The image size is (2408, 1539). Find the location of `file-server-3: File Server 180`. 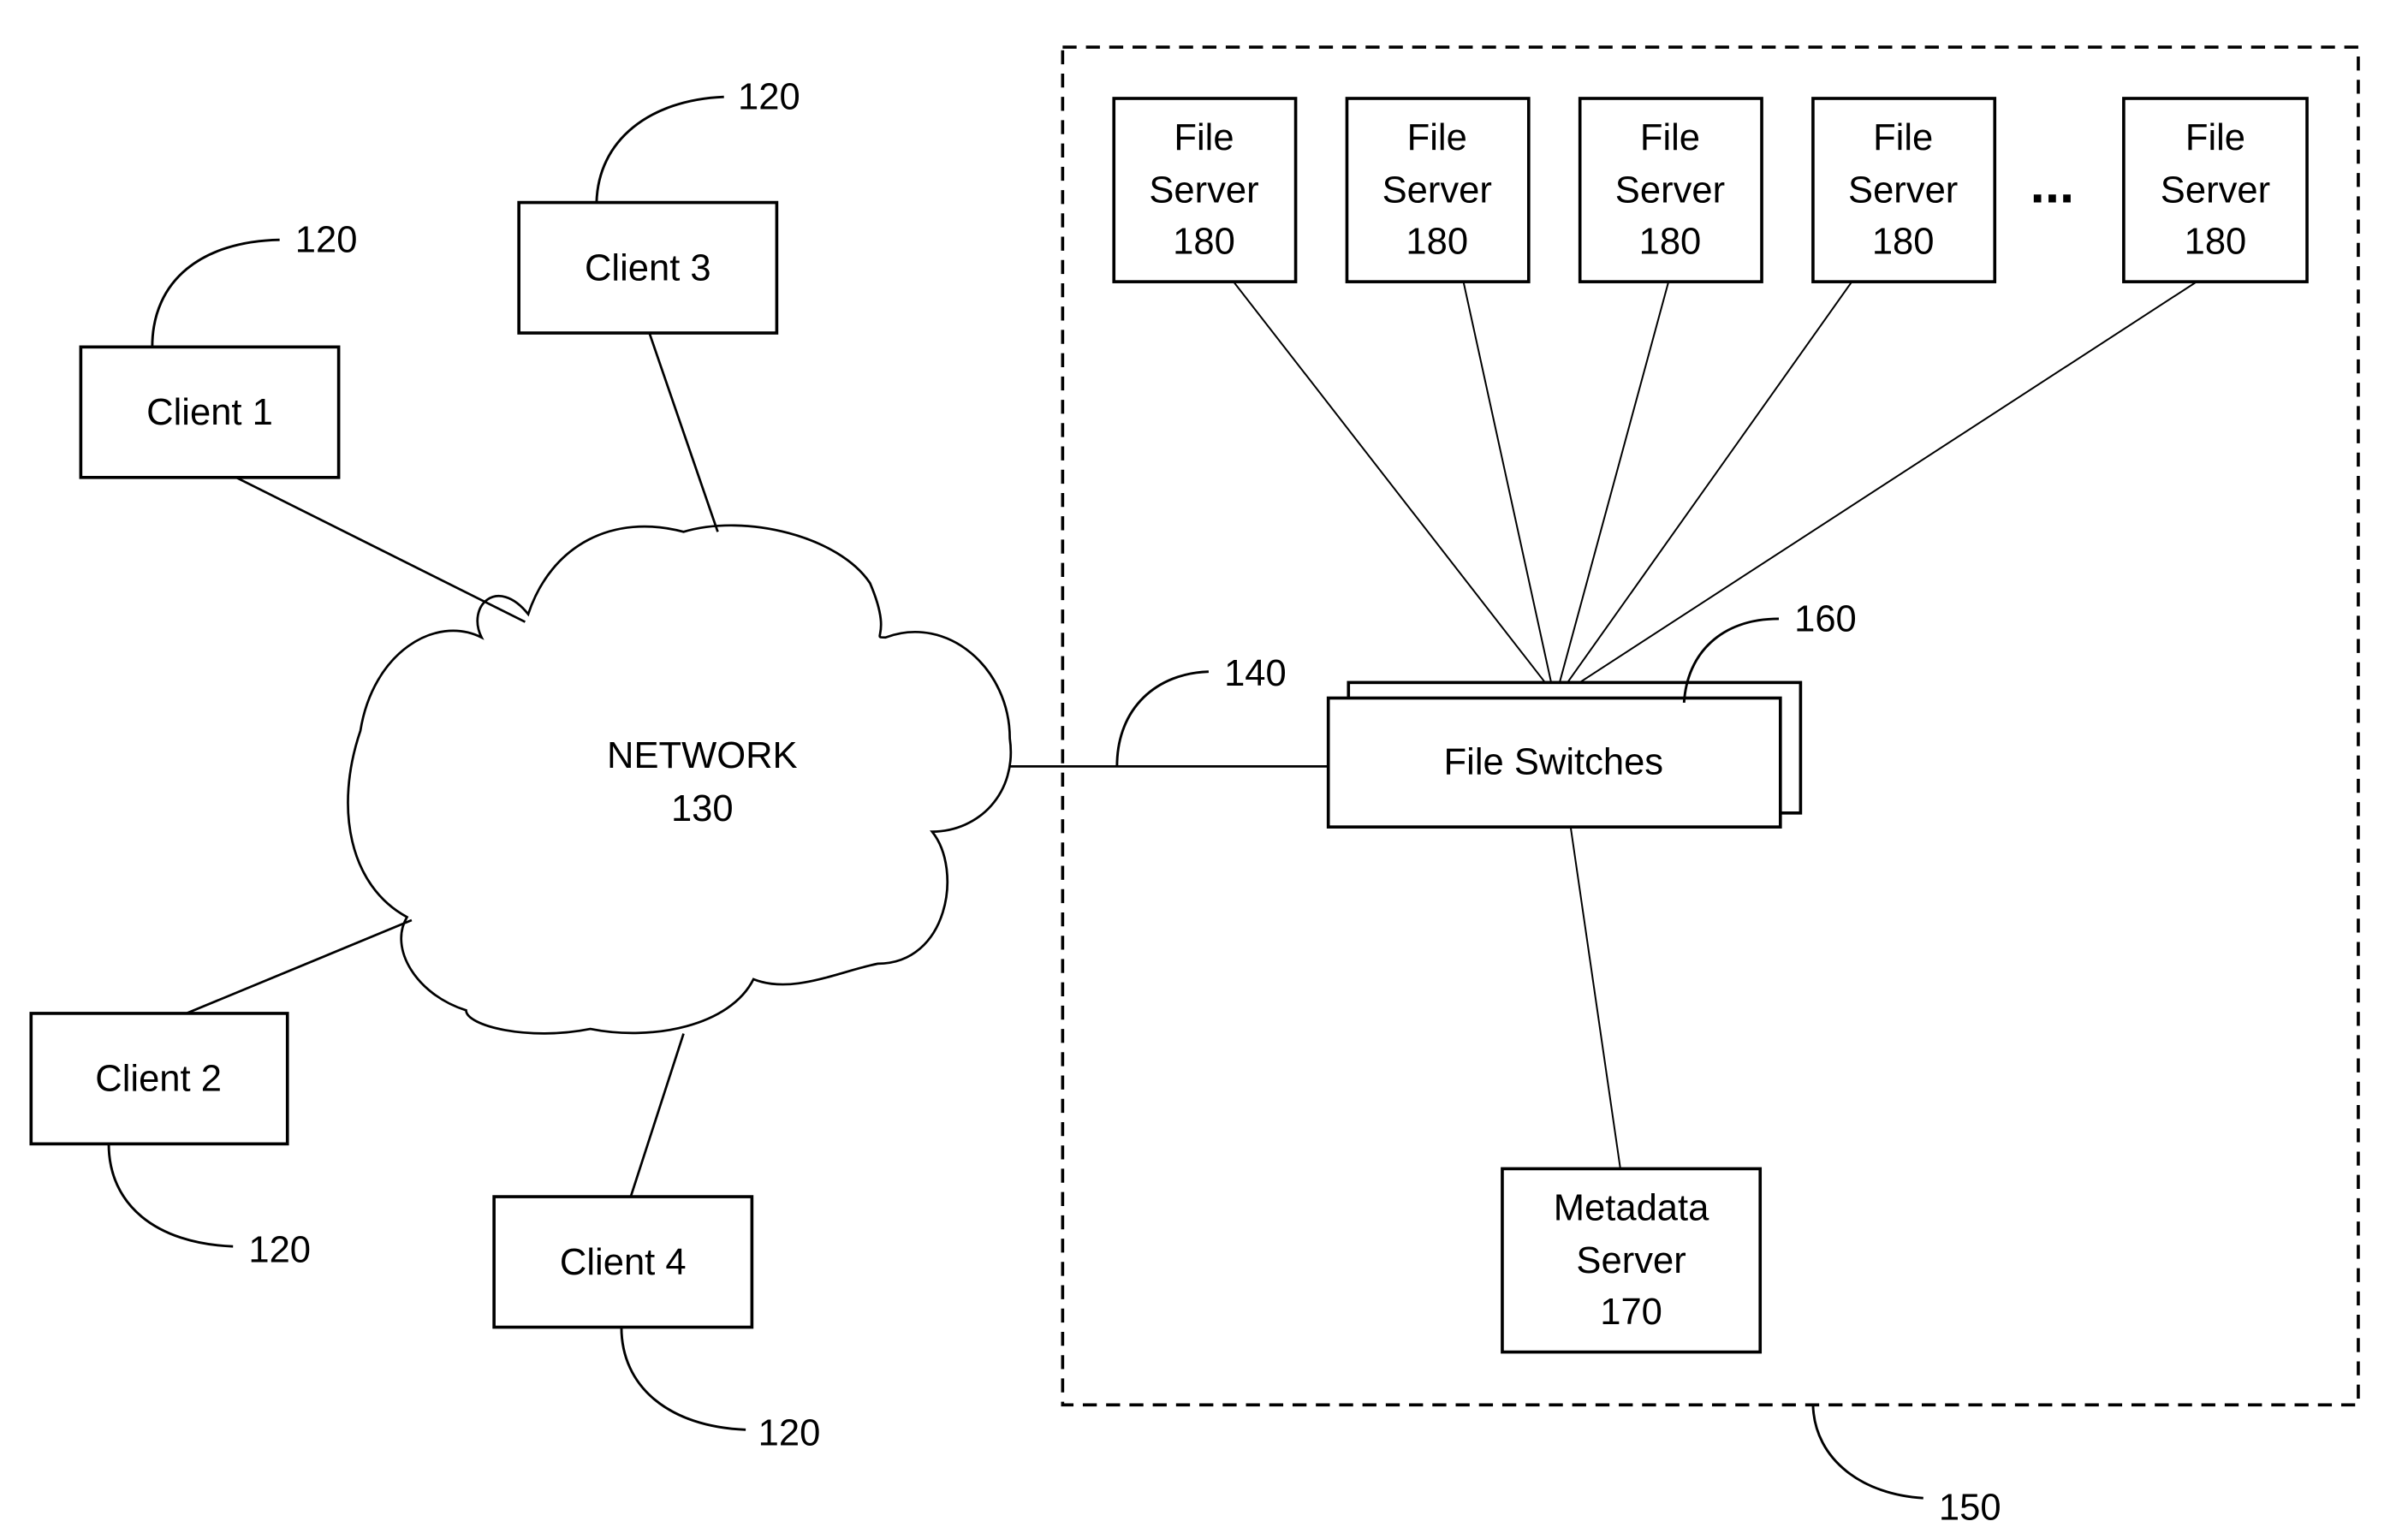

file-server-3: File Server 180 is located at coordinates (1670, 190).